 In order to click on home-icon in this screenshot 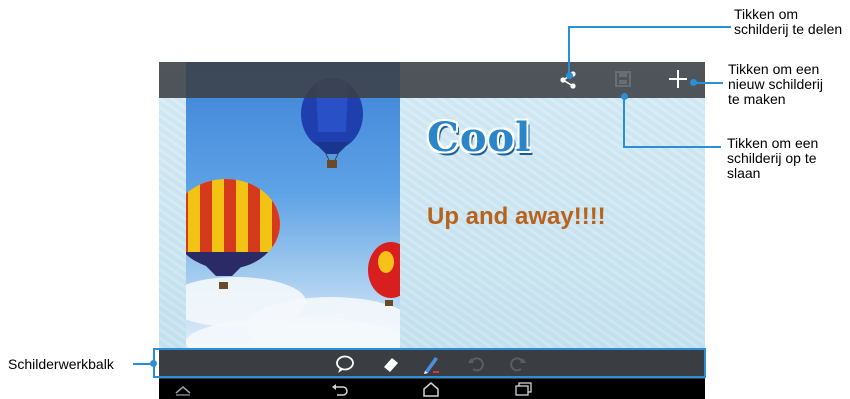, I will do `click(431, 390)`.